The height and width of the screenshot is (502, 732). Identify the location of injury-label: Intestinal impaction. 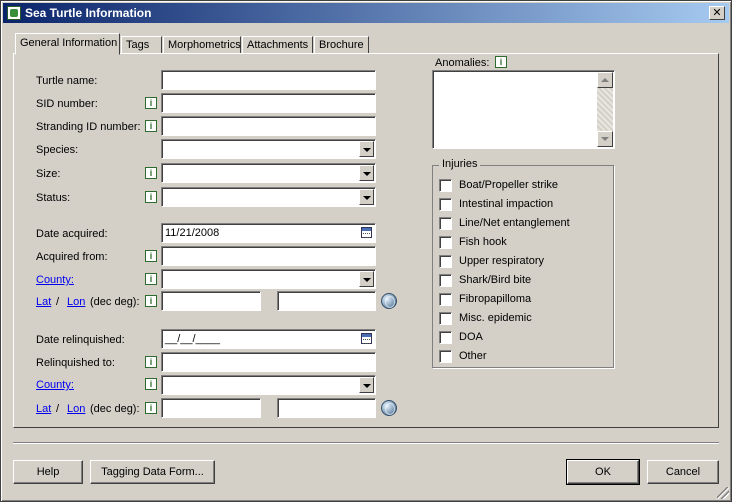
(506, 204).